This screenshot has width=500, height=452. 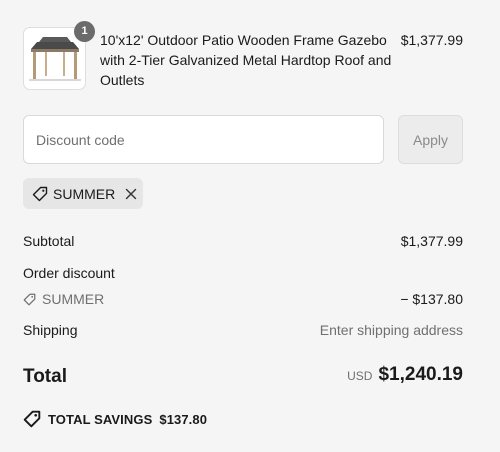 I want to click on savings-amount: $137.80, so click(x=183, y=419).